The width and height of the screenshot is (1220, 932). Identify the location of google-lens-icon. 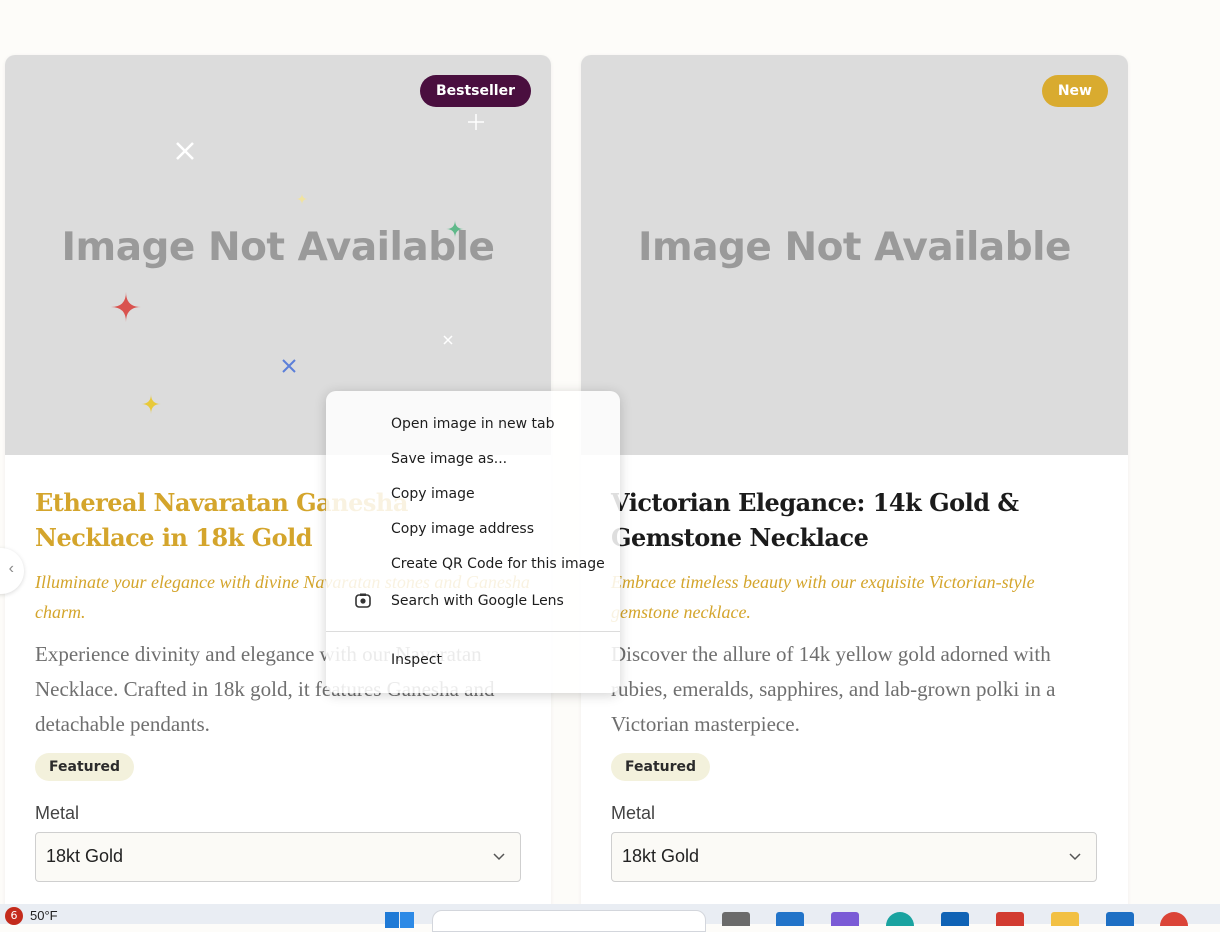
(363, 600).